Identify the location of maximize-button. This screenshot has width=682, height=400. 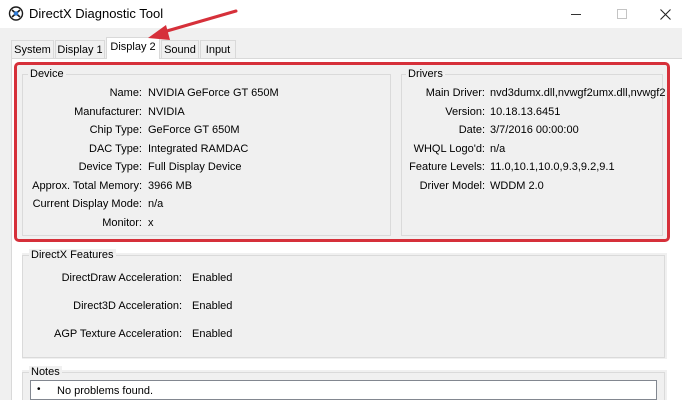
(622, 14).